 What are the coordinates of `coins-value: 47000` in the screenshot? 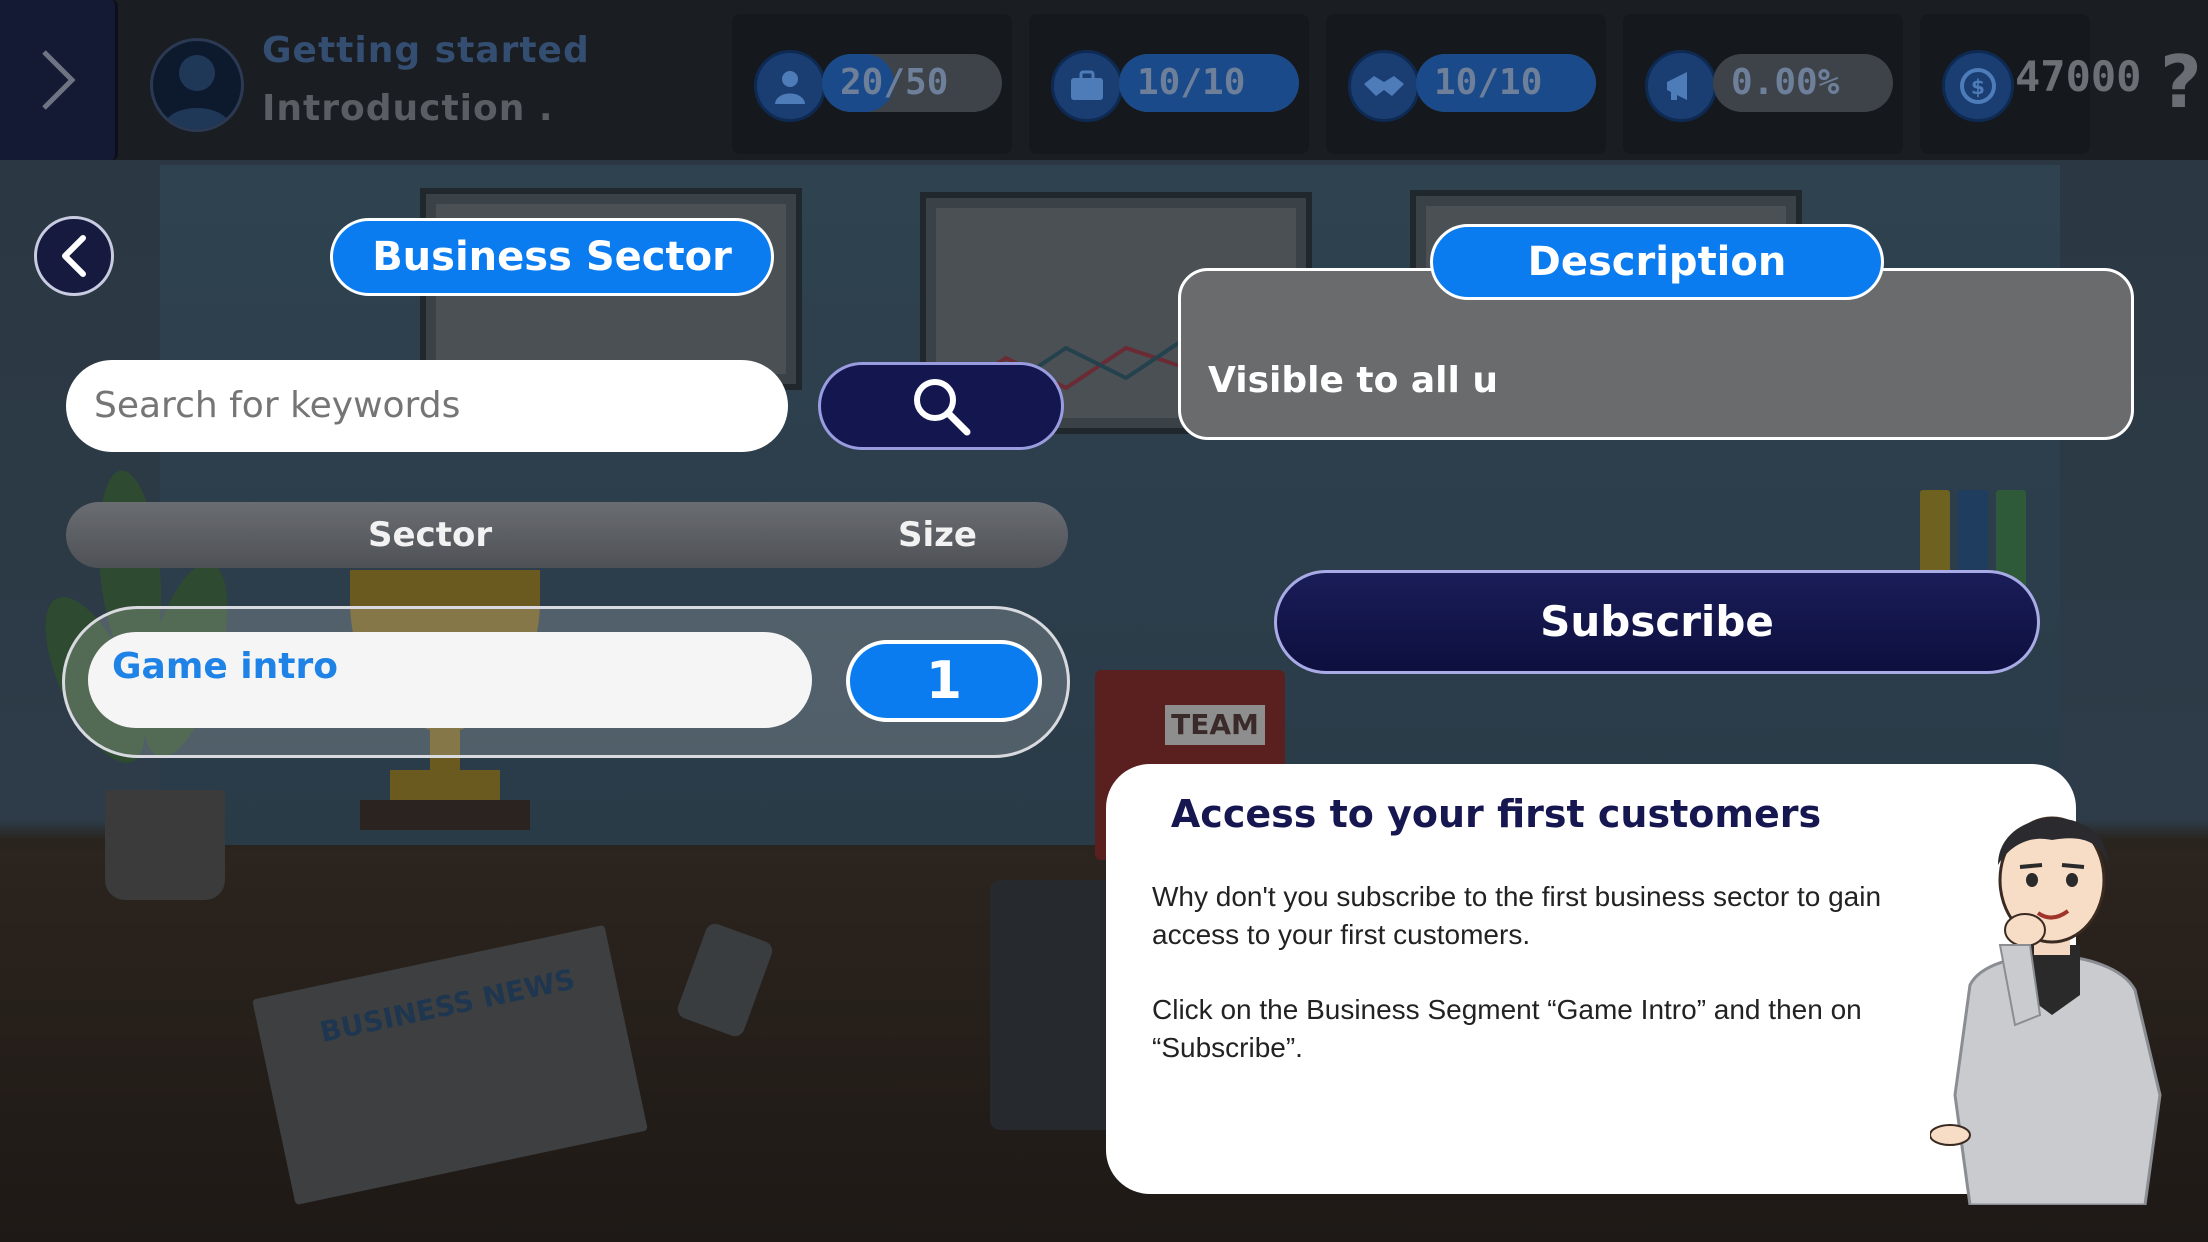 It's located at (2078, 76).